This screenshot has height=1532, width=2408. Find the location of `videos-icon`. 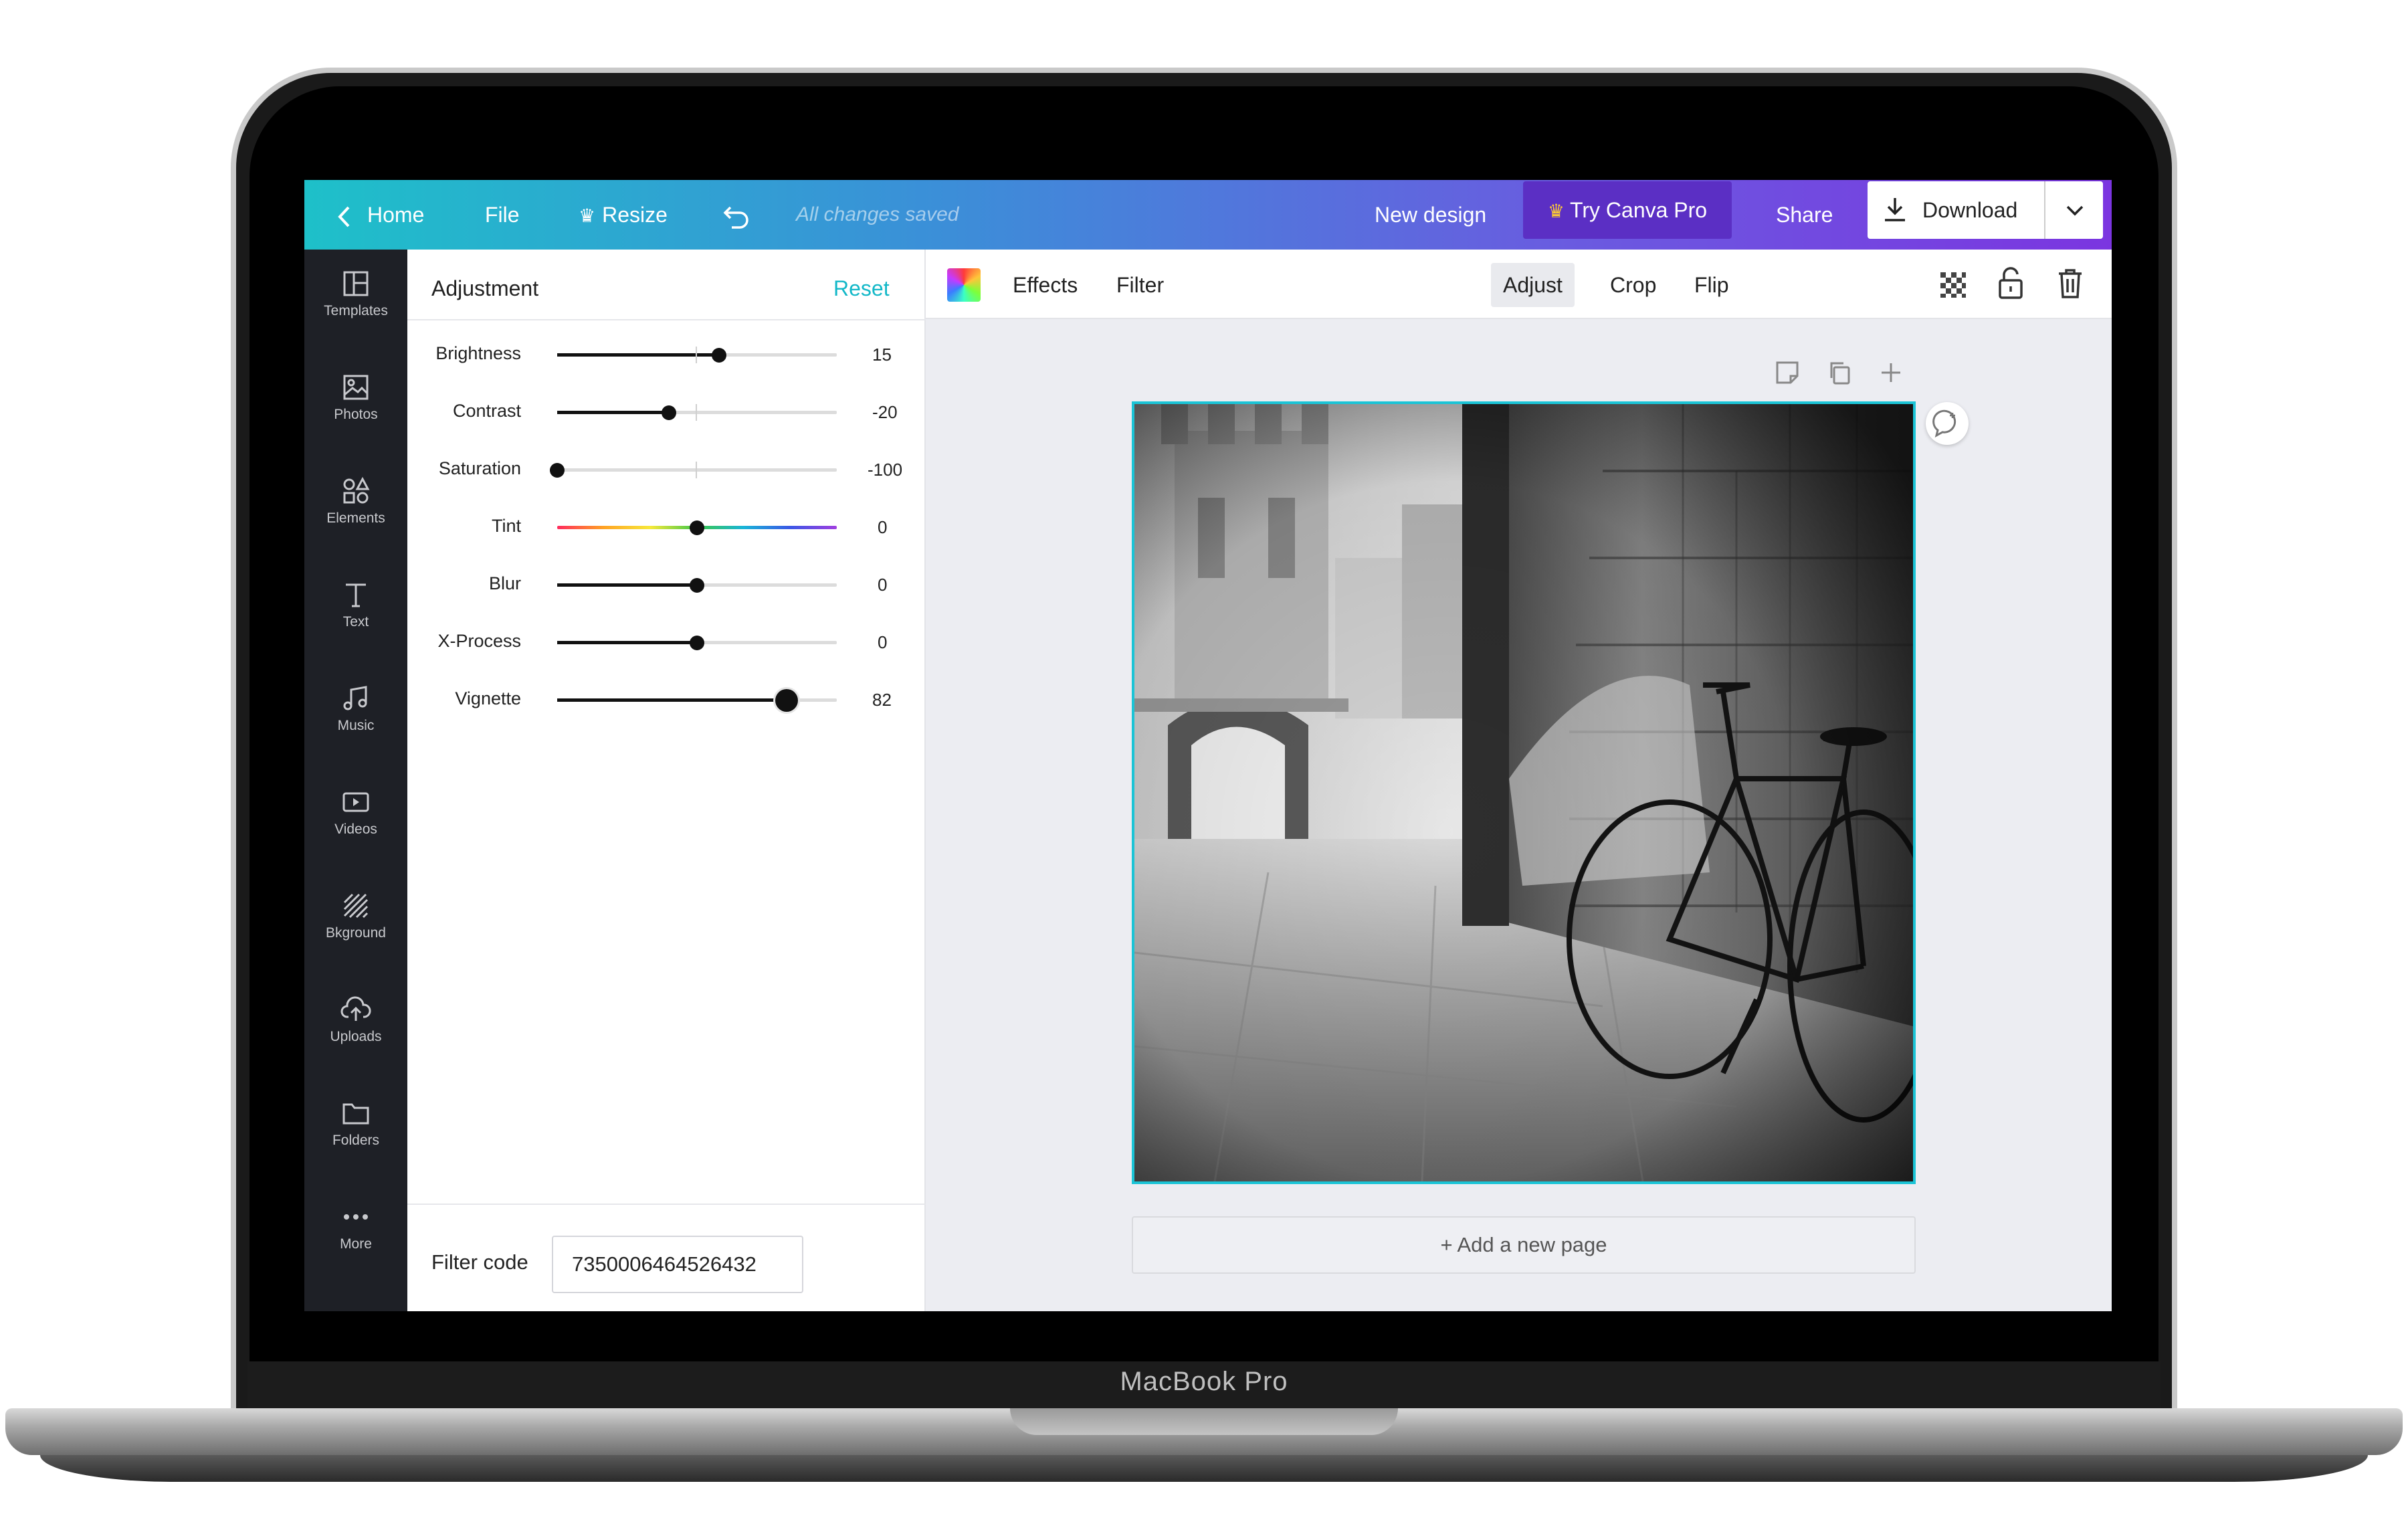

videos-icon is located at coordinates (355, 802).